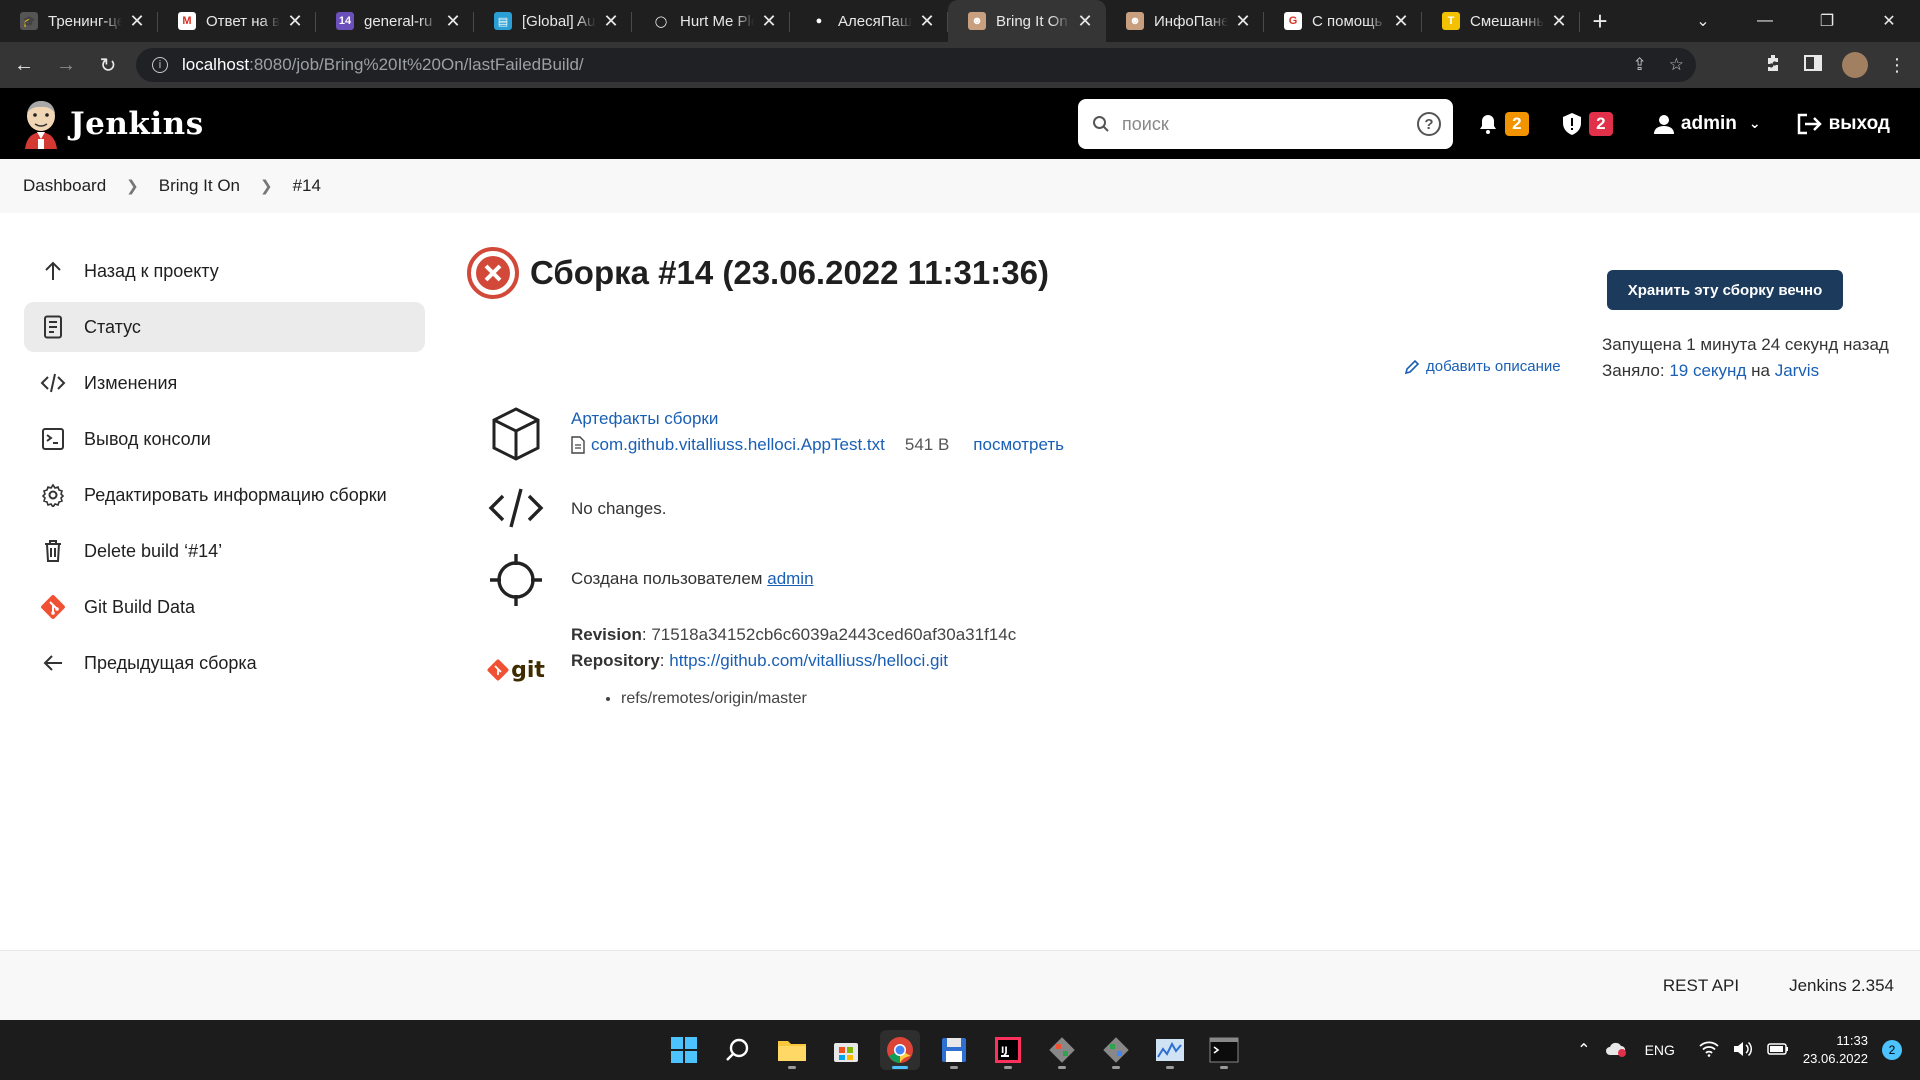  Describe the element at coordinates (1701, 986) in the screenshot. I see `rest-api-link: REST API` at that location.